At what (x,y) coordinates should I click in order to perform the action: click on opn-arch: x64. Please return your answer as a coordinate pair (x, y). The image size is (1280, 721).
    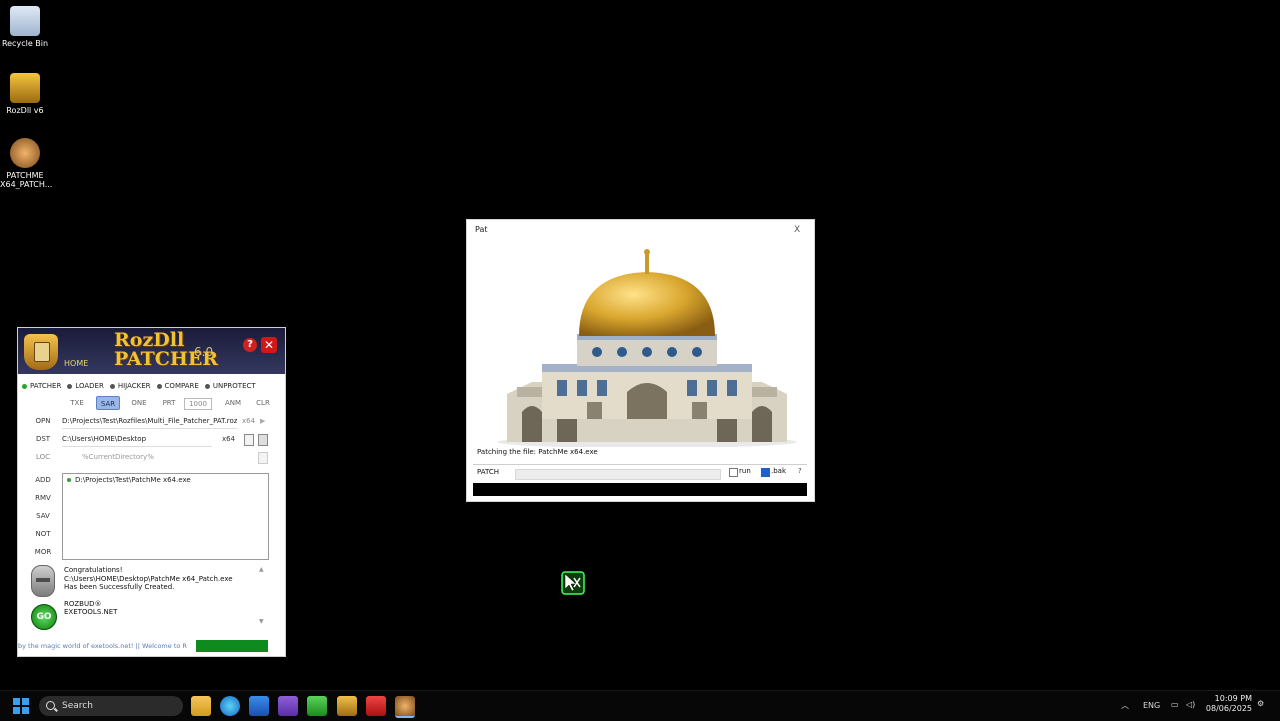
    Looking at the image, I should click on (249, 421).